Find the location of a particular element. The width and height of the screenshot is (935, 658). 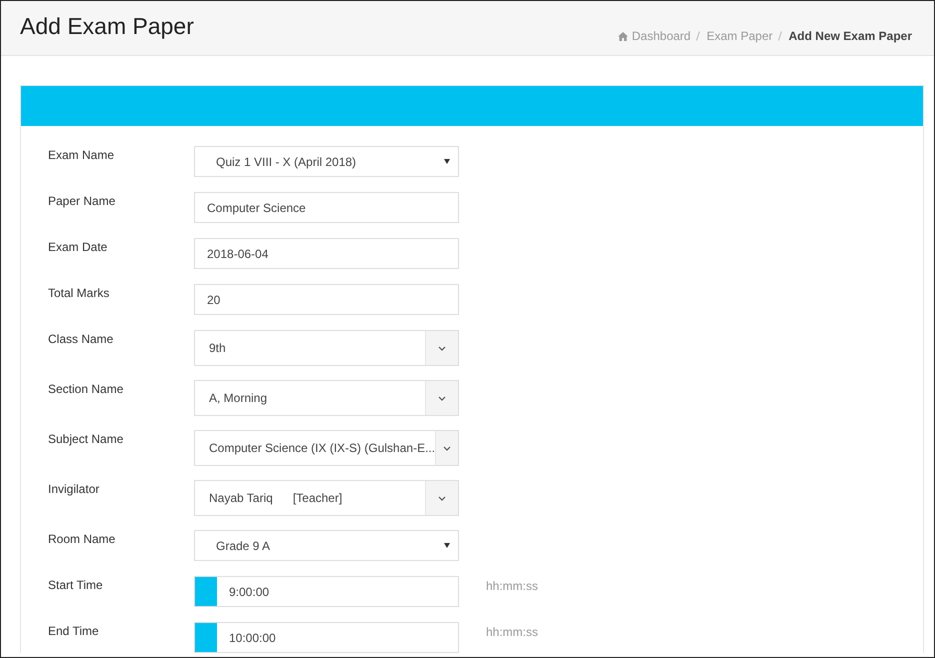

select-field: Quiz 1 VIII - X (April 2018) is located at coordinates (326, 161).